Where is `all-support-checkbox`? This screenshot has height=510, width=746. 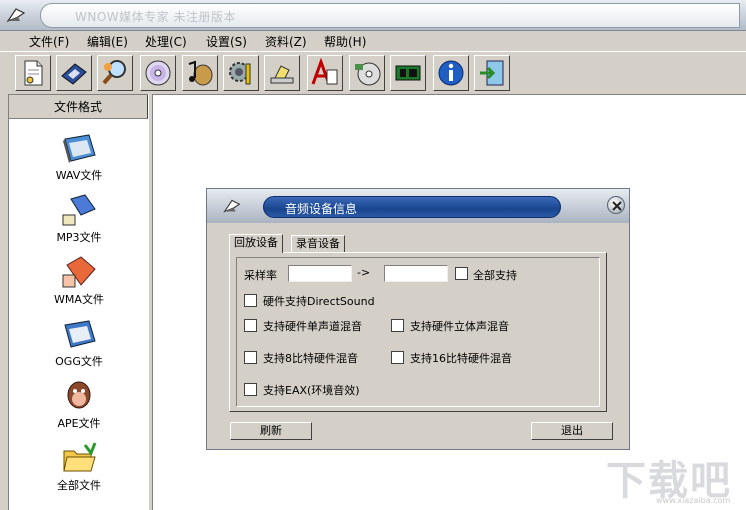 all-support-checkbox is located at coordinates (461, 273).